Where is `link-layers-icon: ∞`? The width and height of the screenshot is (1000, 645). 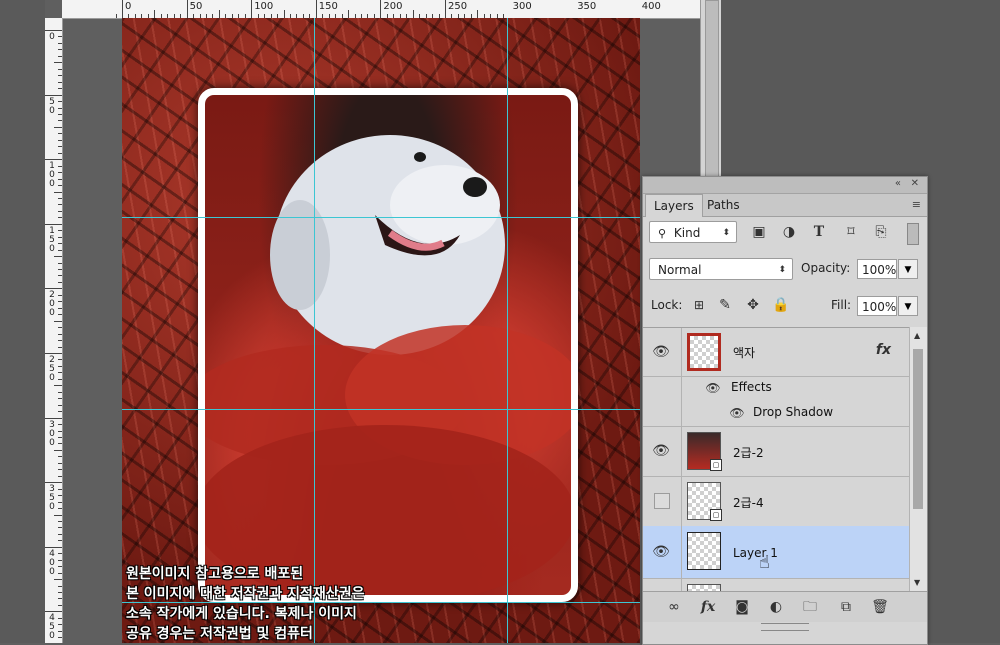
link-layers-icon: ∞ is located at coordinates (674, 607).